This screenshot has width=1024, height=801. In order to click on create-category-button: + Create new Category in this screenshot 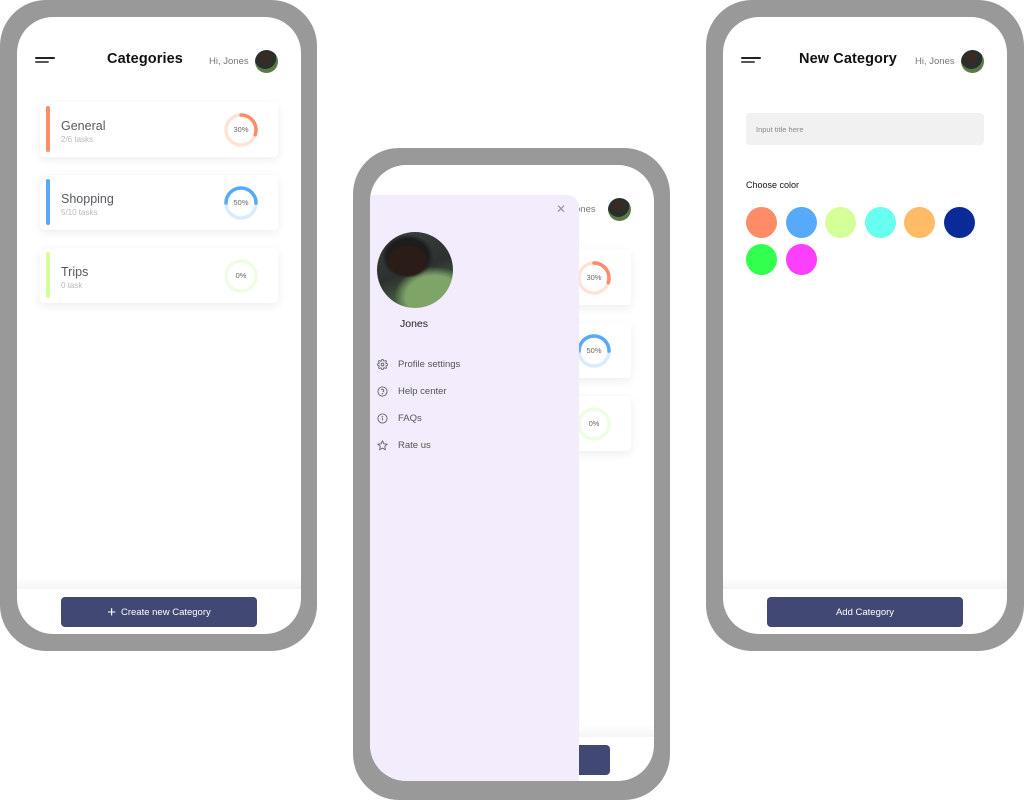, I will do `click(159, 612)`.